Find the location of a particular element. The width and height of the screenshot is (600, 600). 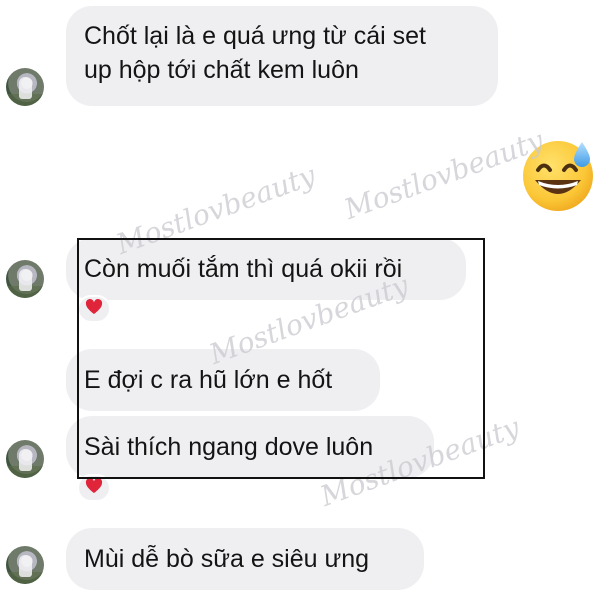

message-text: Còn muối tắm thì quá okii rồi is located at coordinates (243, 269).